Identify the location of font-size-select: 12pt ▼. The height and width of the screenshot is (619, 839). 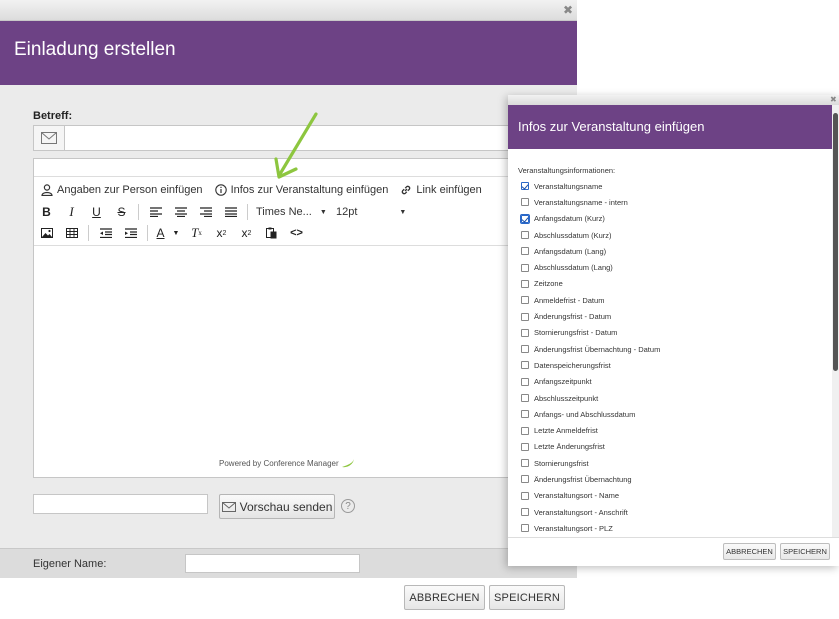
(370, 212).